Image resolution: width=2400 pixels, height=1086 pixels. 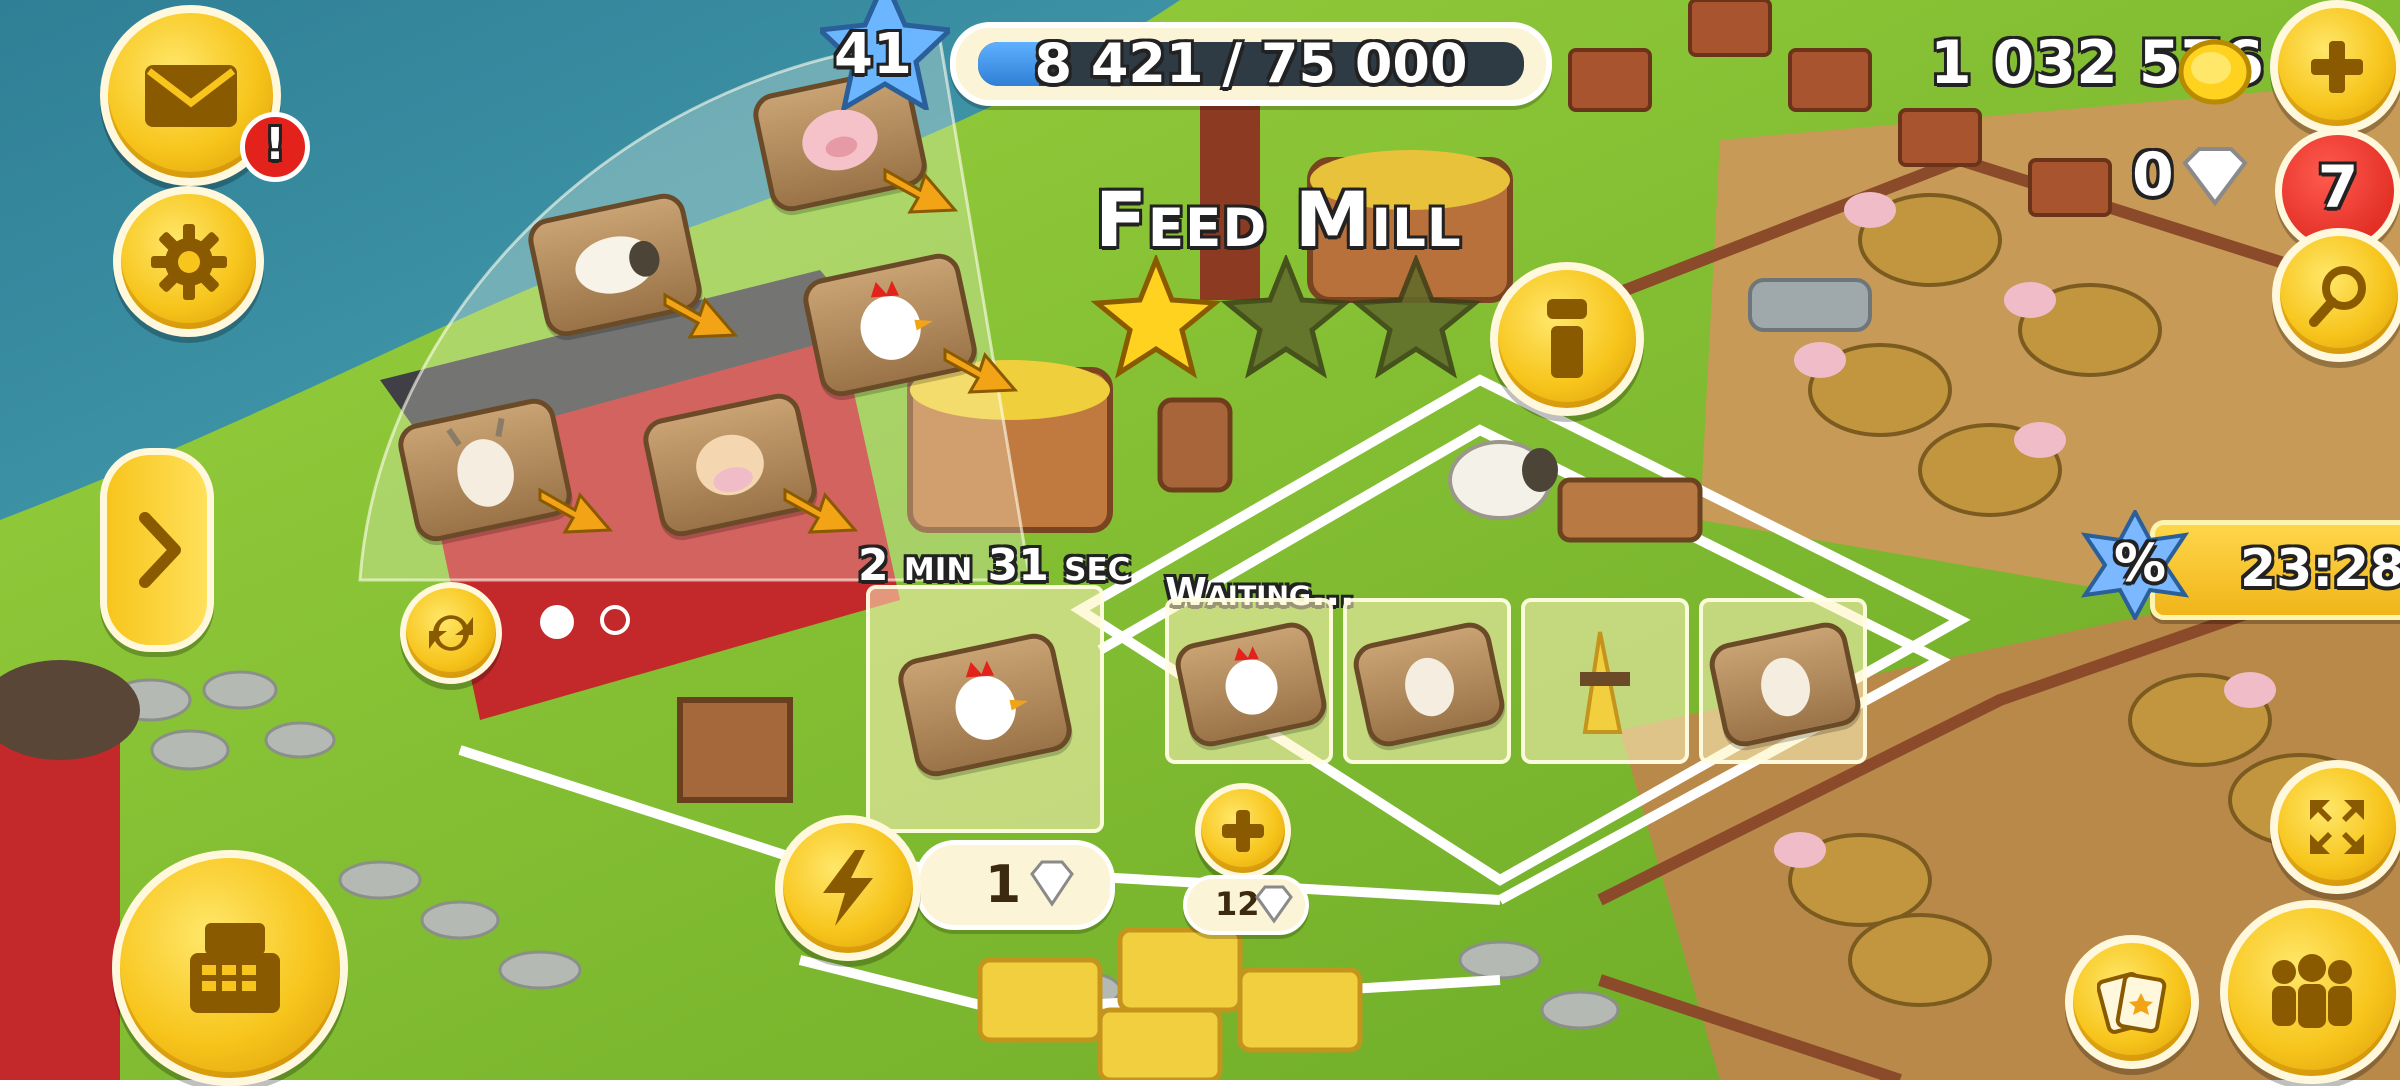 What do you see at coordinates (160, 550) in the screenshot?
I see `chevron-right-icon` at bounding box center [160, 550].